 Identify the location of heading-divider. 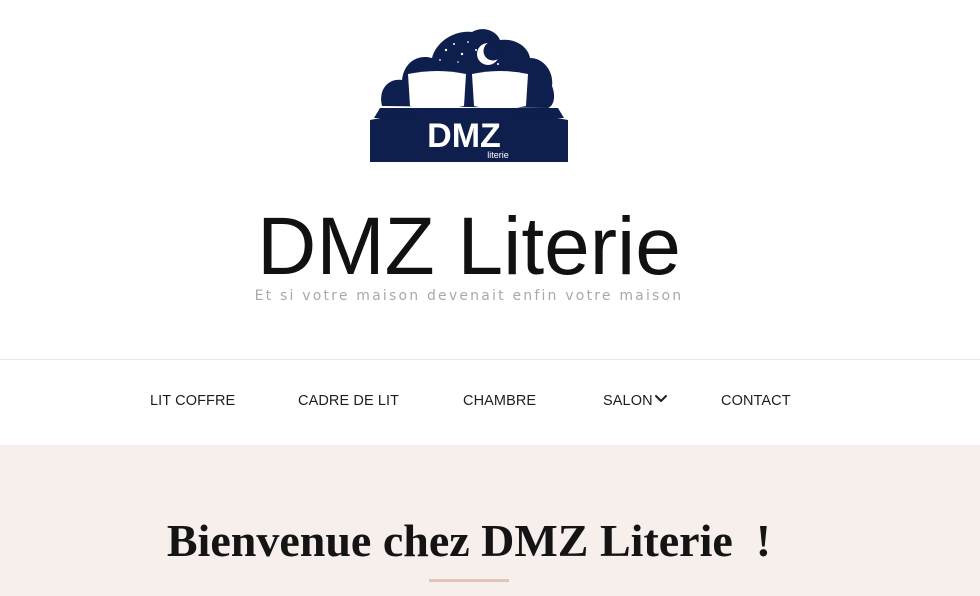
(469, 580).